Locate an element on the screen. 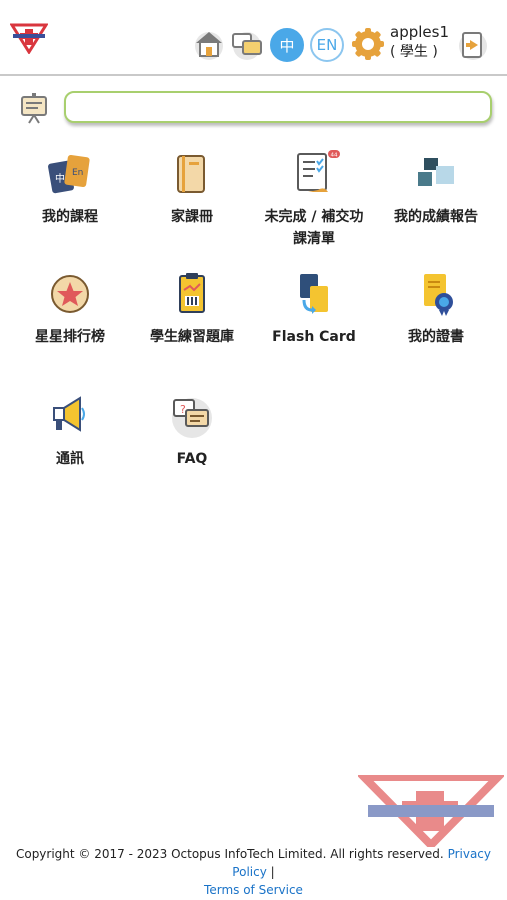 The width and height of the screenshot is (507, 900). menu-label: 學生練習題庫 is located at coordinates (192, 337).